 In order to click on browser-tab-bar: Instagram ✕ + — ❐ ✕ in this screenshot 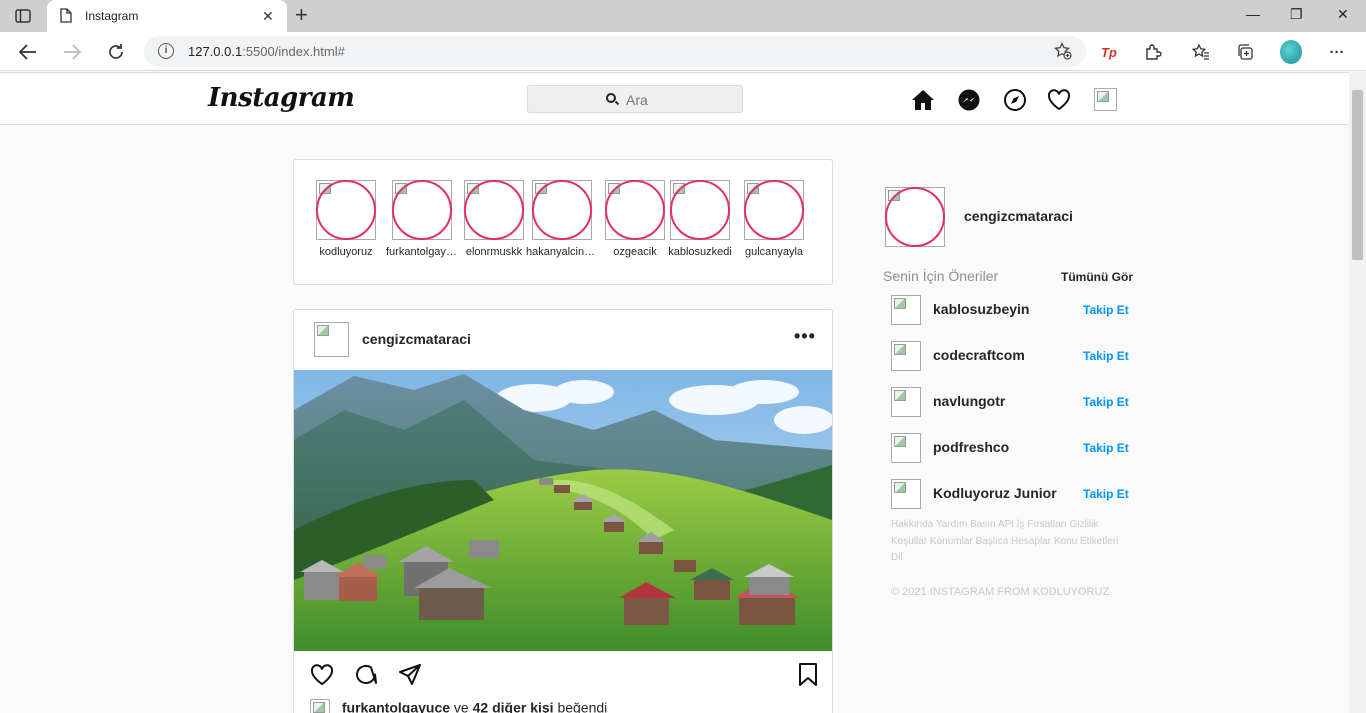, I will do `click(683, 16)`.